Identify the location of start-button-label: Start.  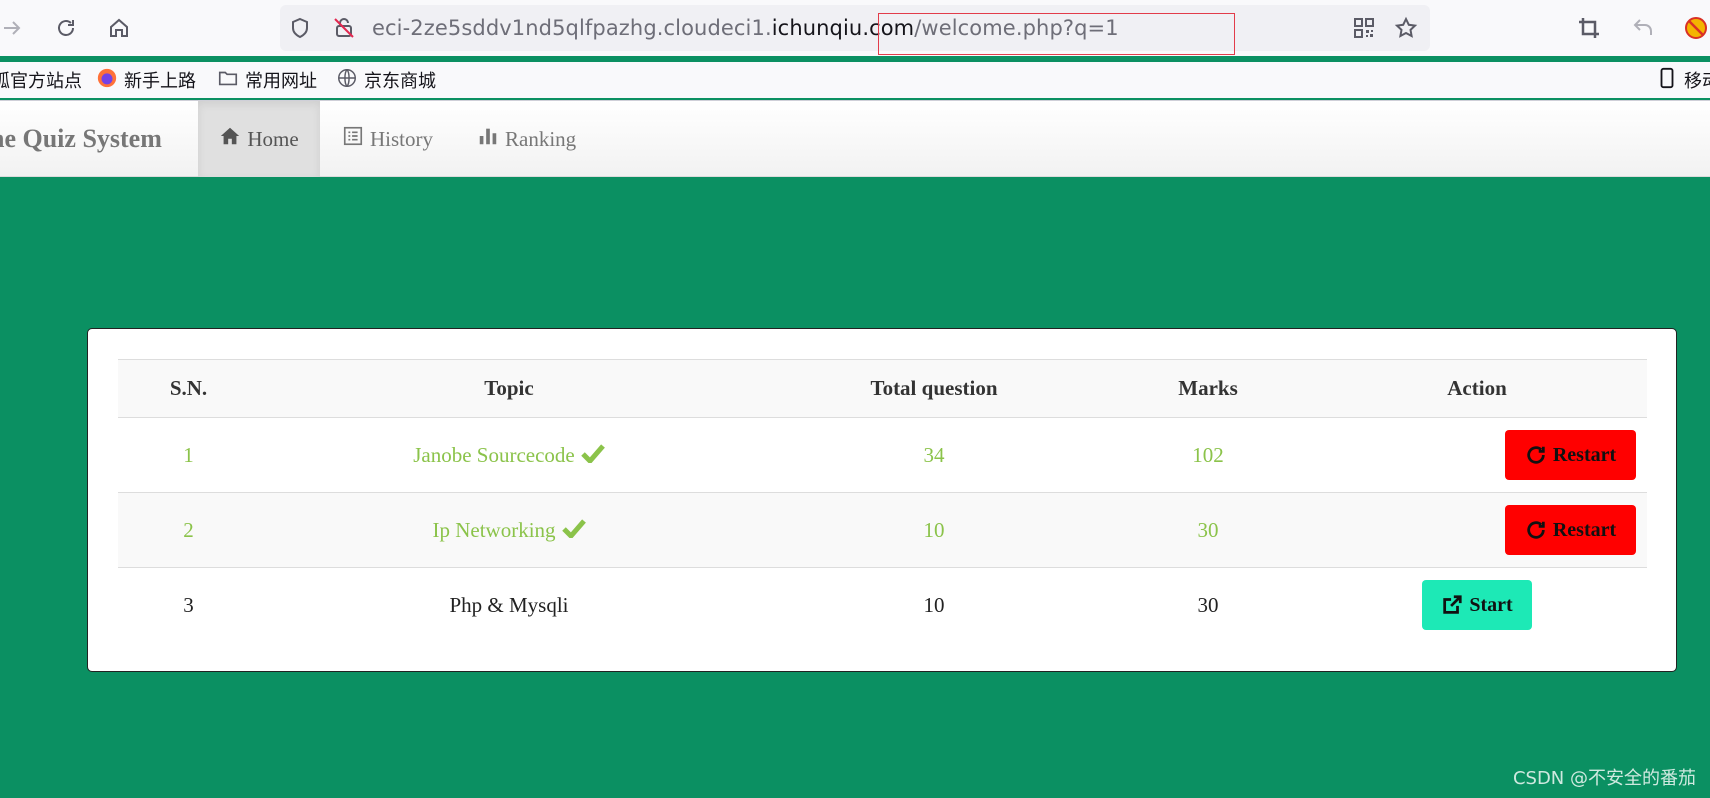
(1491, 604).